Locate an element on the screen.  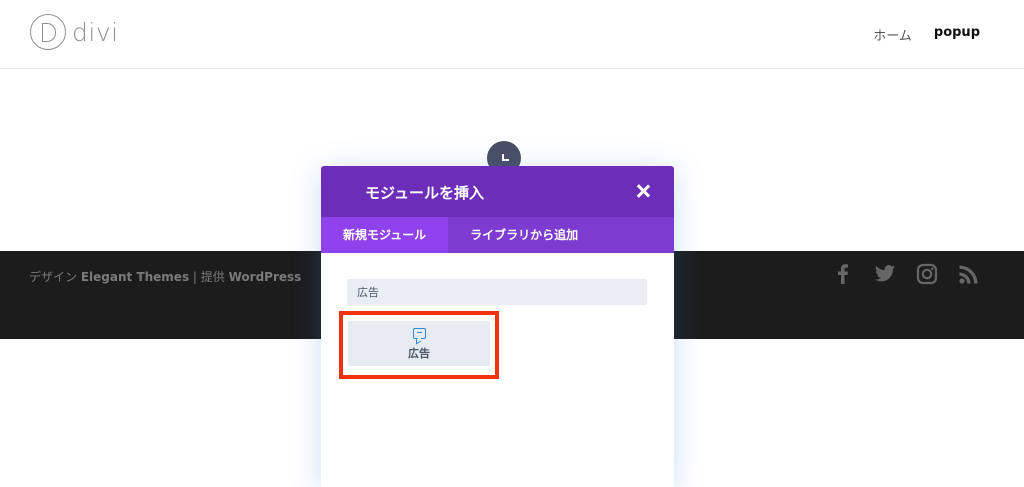
instagram-icon is located at coordinates (927, 274).